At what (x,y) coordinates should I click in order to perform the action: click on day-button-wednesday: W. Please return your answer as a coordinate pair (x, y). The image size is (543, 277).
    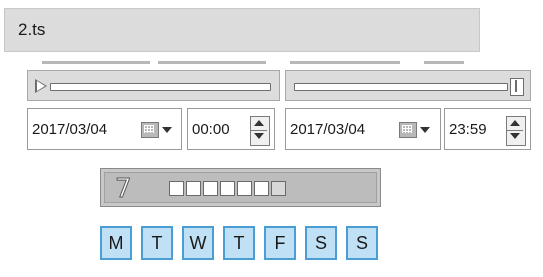
    Looking at the image, I should click on (198, 243).